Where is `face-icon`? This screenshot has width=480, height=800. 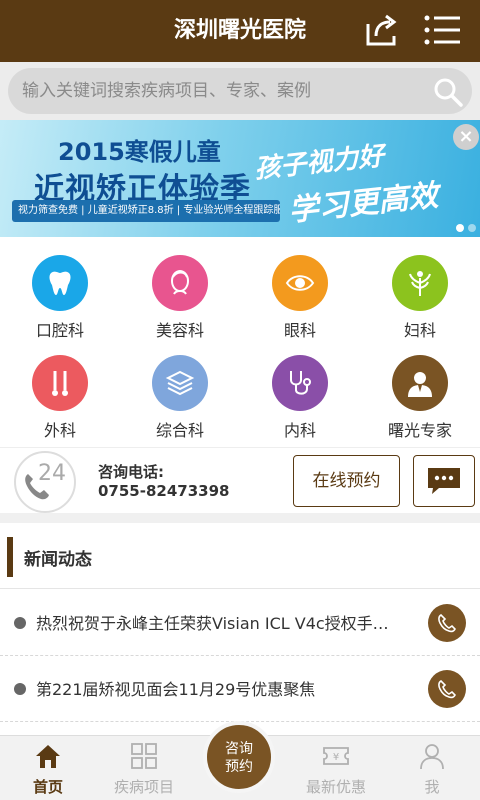
face-icon is located at coordinates (180, 282).